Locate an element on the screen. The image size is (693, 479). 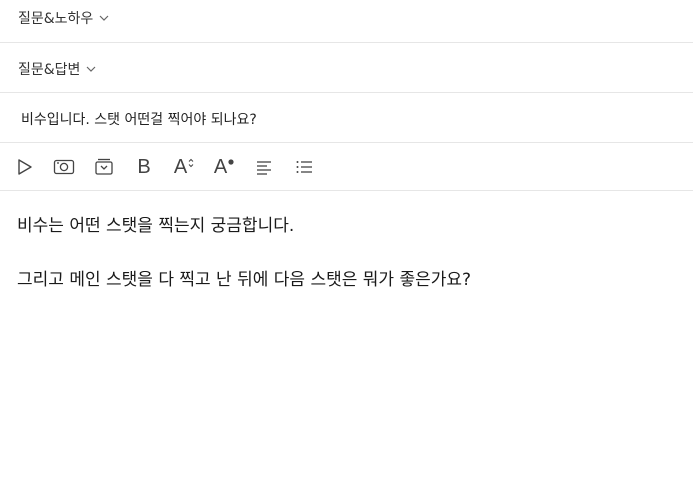
category-select-value: 질문&답변 is located at coordinates (49, 70).